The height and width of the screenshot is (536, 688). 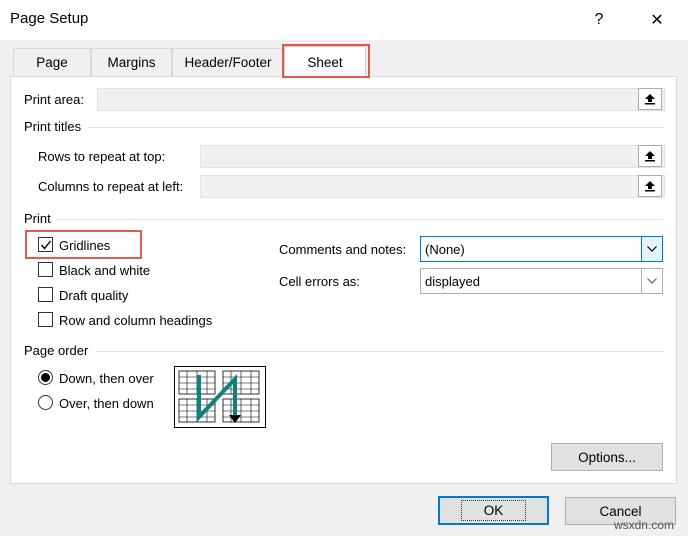 What do you see at coordinates (45, 294) in the screenshot?
I see `draft-quality-checkbox` at bounding box center [45, 294].